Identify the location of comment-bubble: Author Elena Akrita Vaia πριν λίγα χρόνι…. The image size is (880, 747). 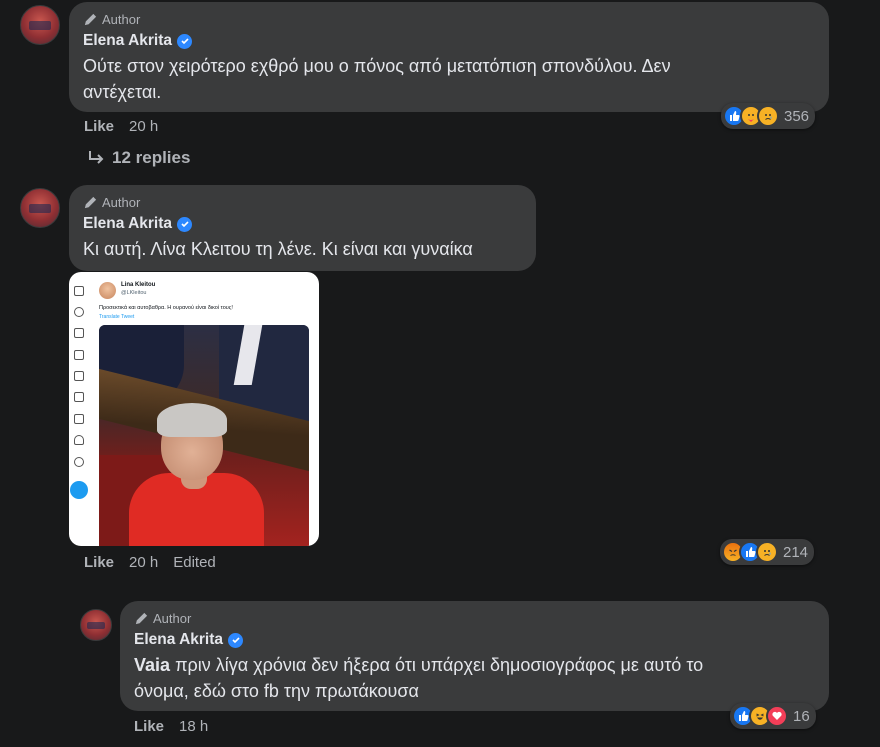
(474, 656).